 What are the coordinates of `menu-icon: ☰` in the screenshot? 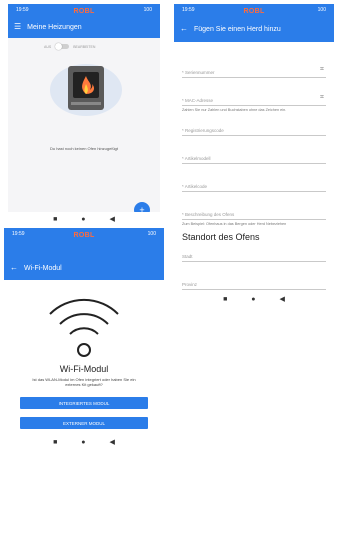 It's located at (17, 27).